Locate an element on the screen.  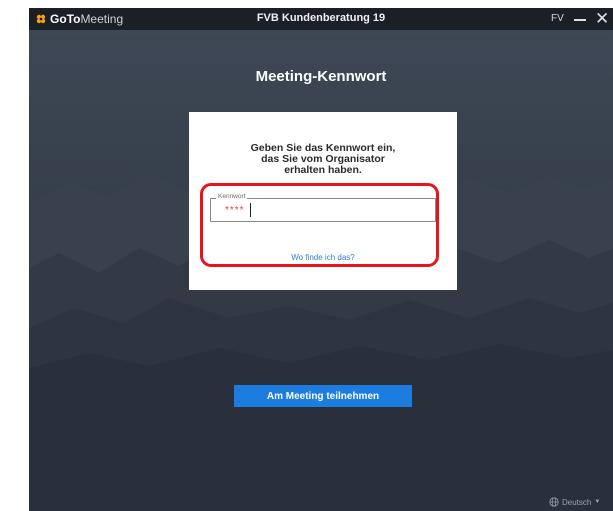
user-initials: FV is located at coordinates (557, 18).